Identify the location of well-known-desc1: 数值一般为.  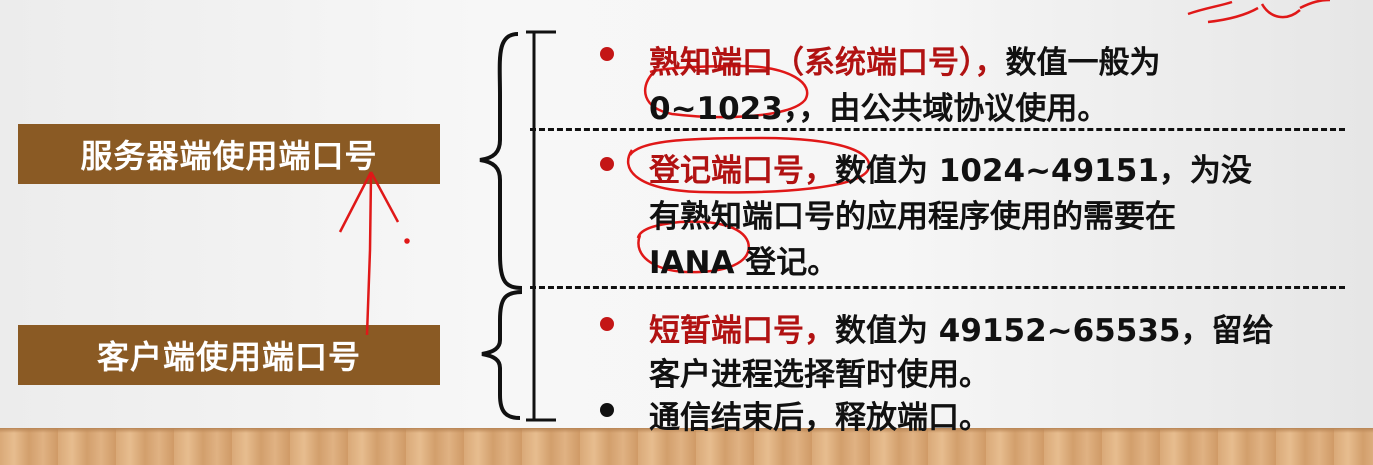
(1083, 63).